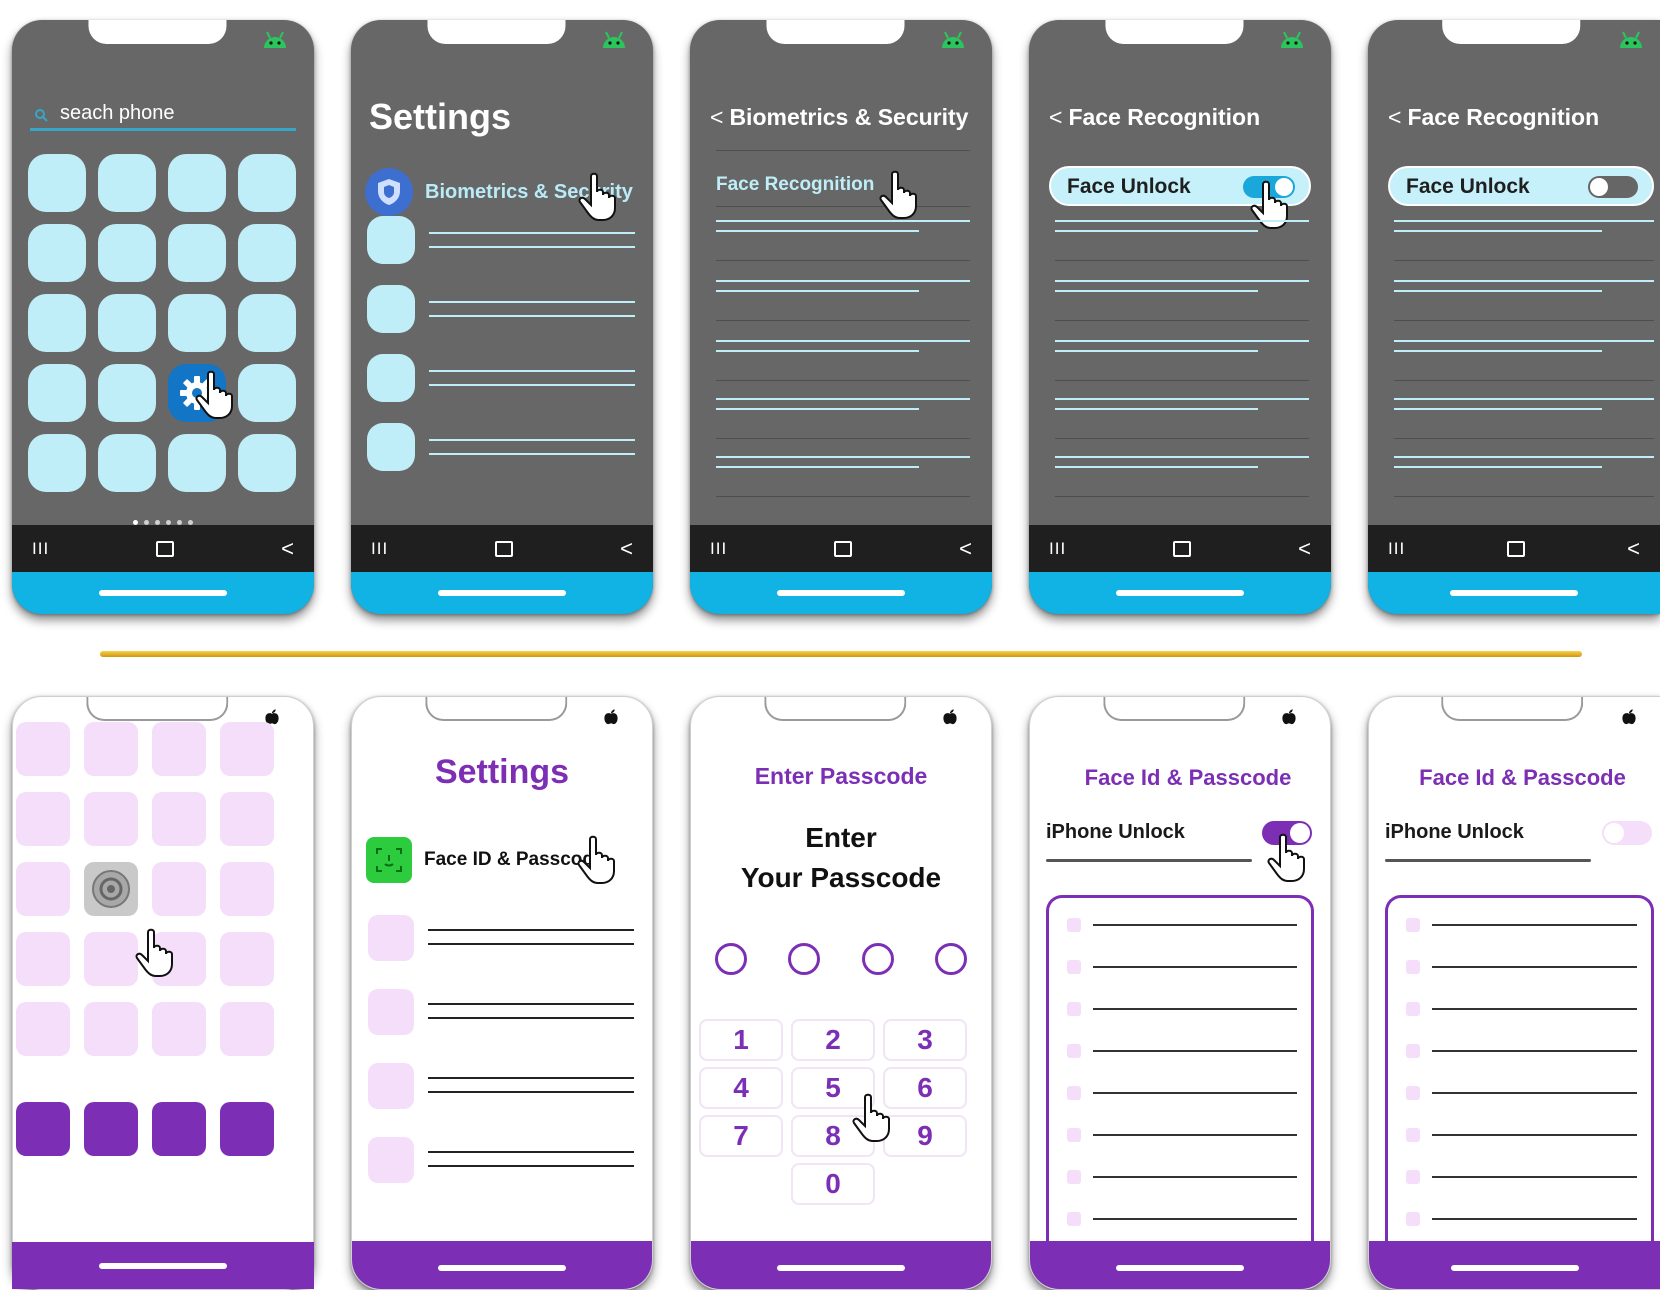  Describe the element at coordinates (925, 1040) in the screenshot. I see `key-3: 3` at that location.